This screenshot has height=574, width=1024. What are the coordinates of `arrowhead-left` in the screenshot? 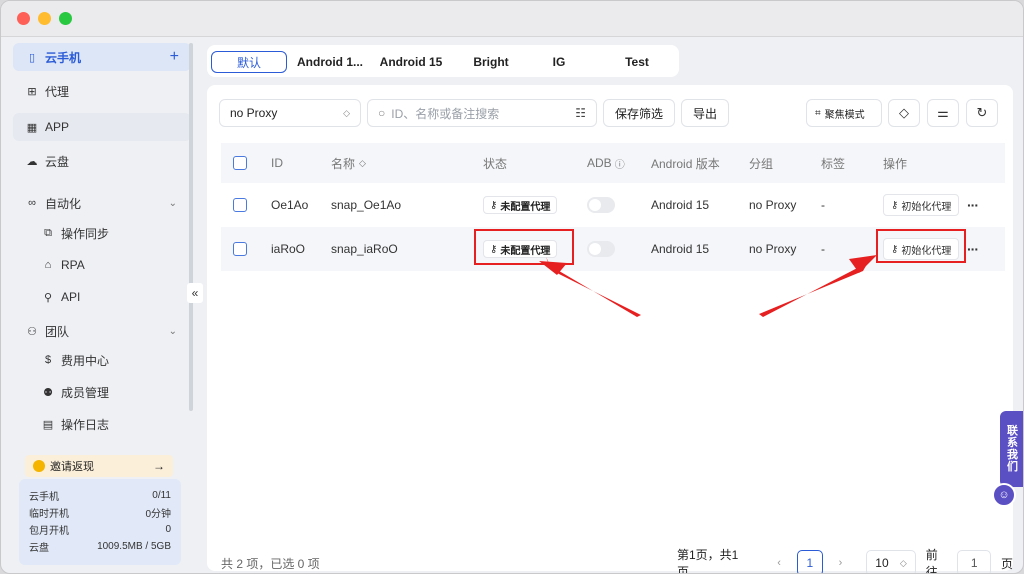 It's located at (553, 268).